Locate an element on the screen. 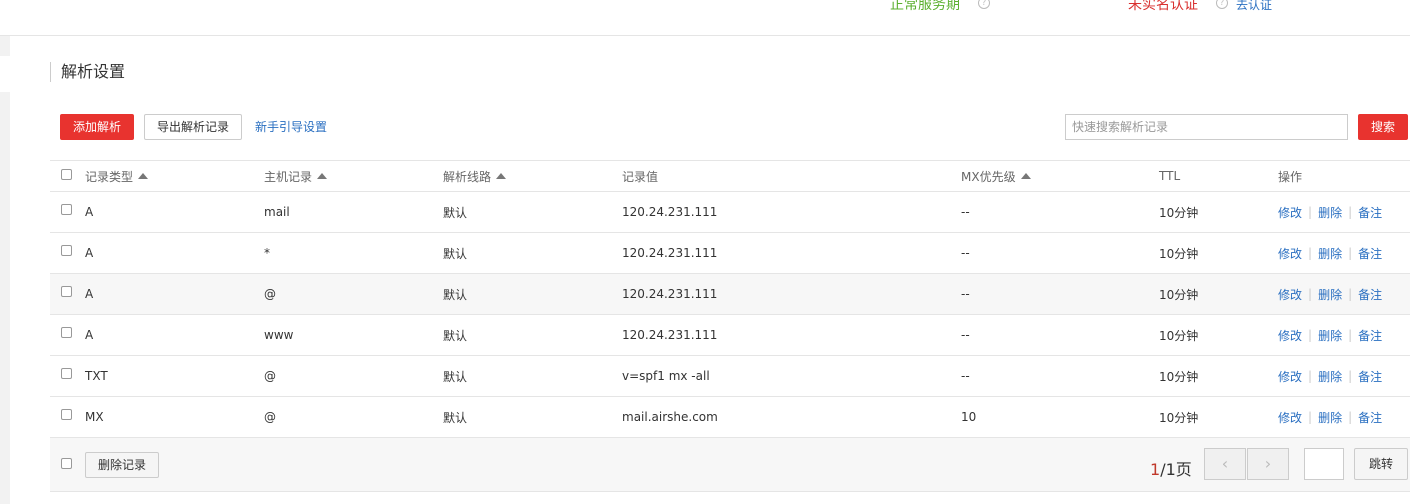  table-footer: 删除记录 1/1页 ‹ › 跳转 is located at coordinates (730, 465).